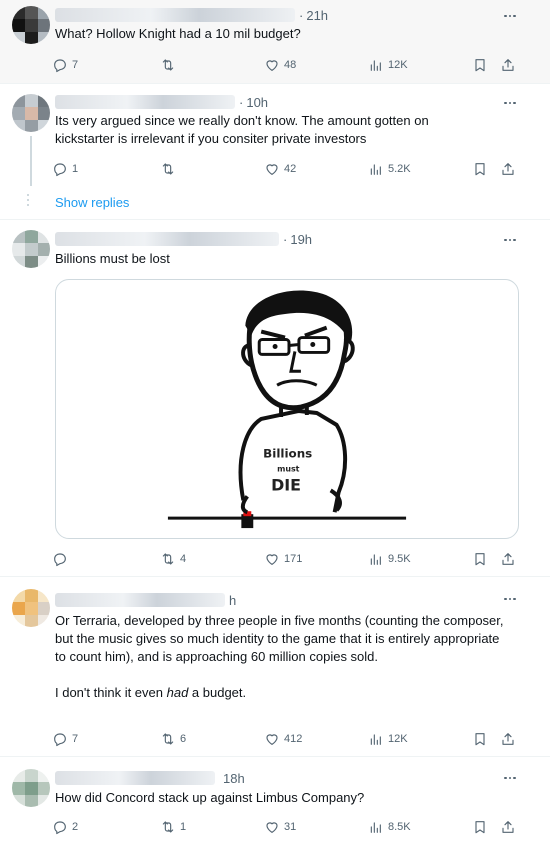  I want to click on retweet-button: 6, so click(173, 739).